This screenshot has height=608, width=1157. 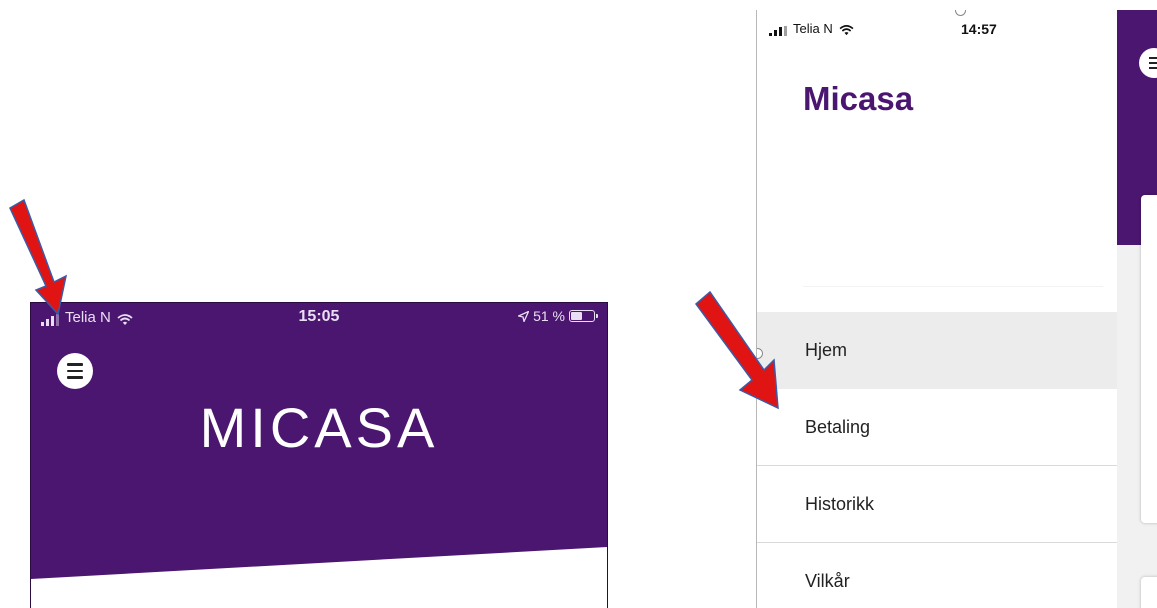 I want to click on hamburger-menu-button, so click(x=75, y=371).